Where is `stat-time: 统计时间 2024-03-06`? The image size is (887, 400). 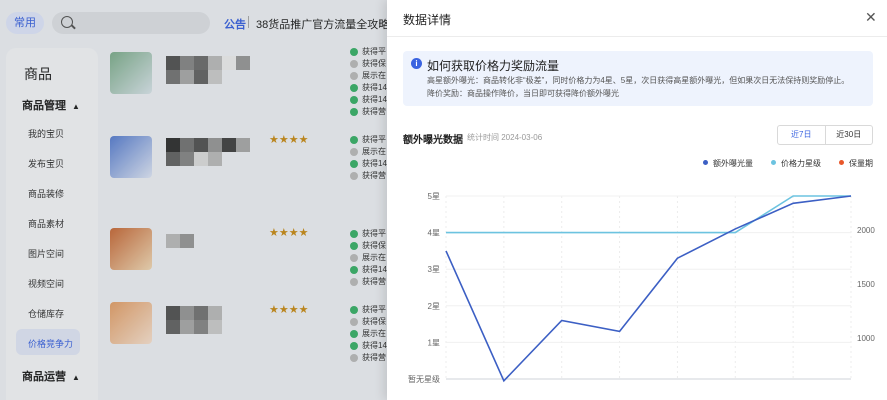 stat-time: 统计时间 2024-03-06 is located at coordinates (505, 137).